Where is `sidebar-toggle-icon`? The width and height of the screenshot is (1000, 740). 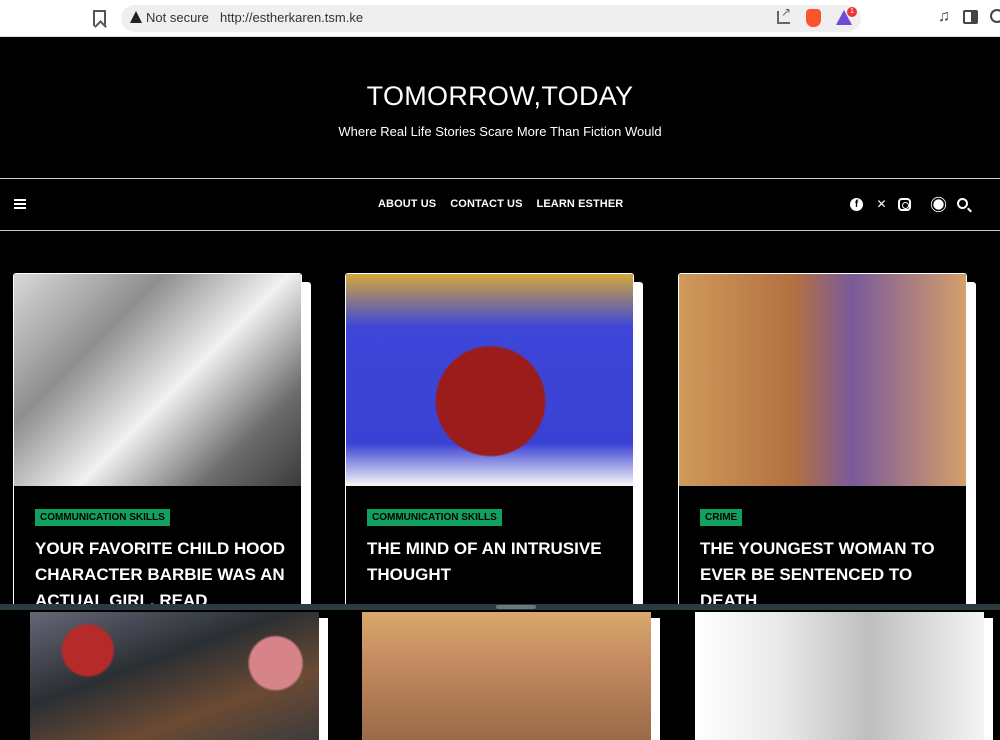
sidebar-toggle-icon is located at coordinates (970, 17).